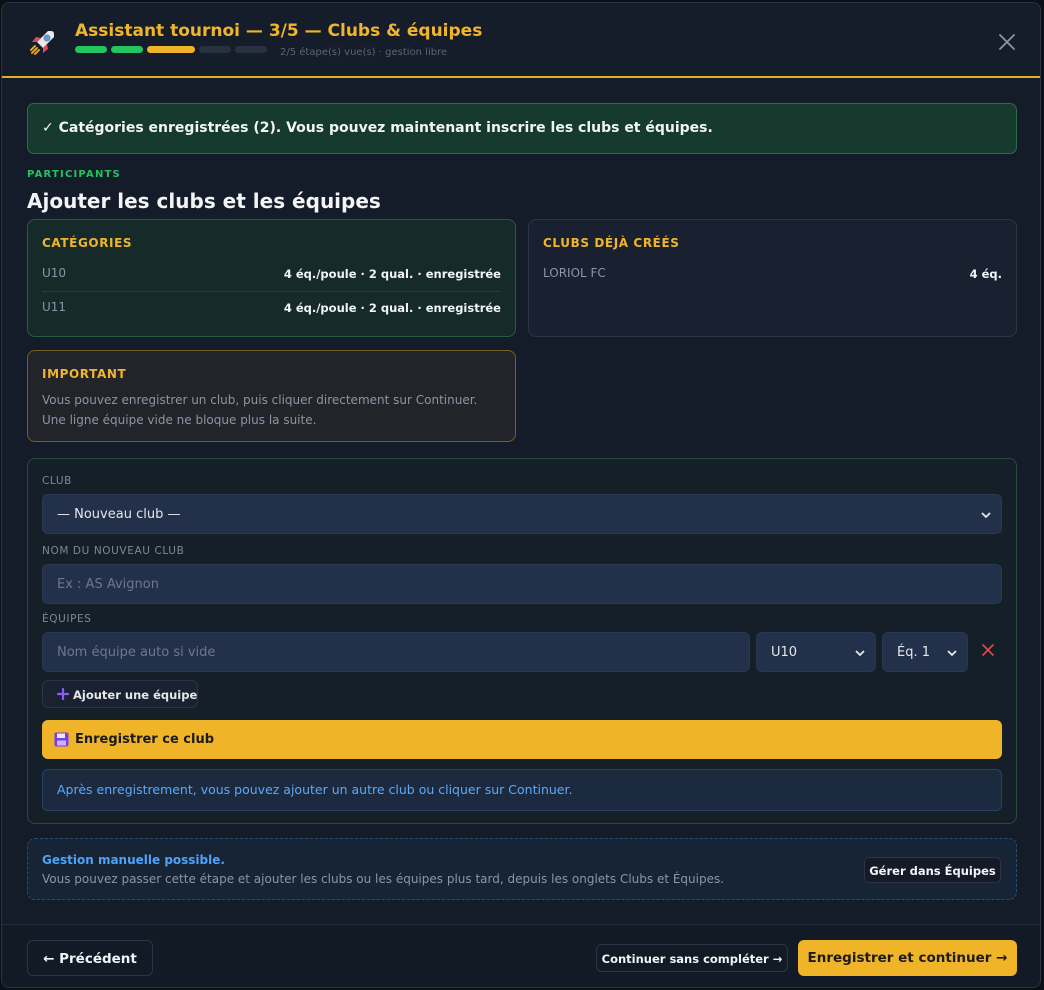  I want to click on save-club-button: Enregistrer ce club, so click(522, 739).